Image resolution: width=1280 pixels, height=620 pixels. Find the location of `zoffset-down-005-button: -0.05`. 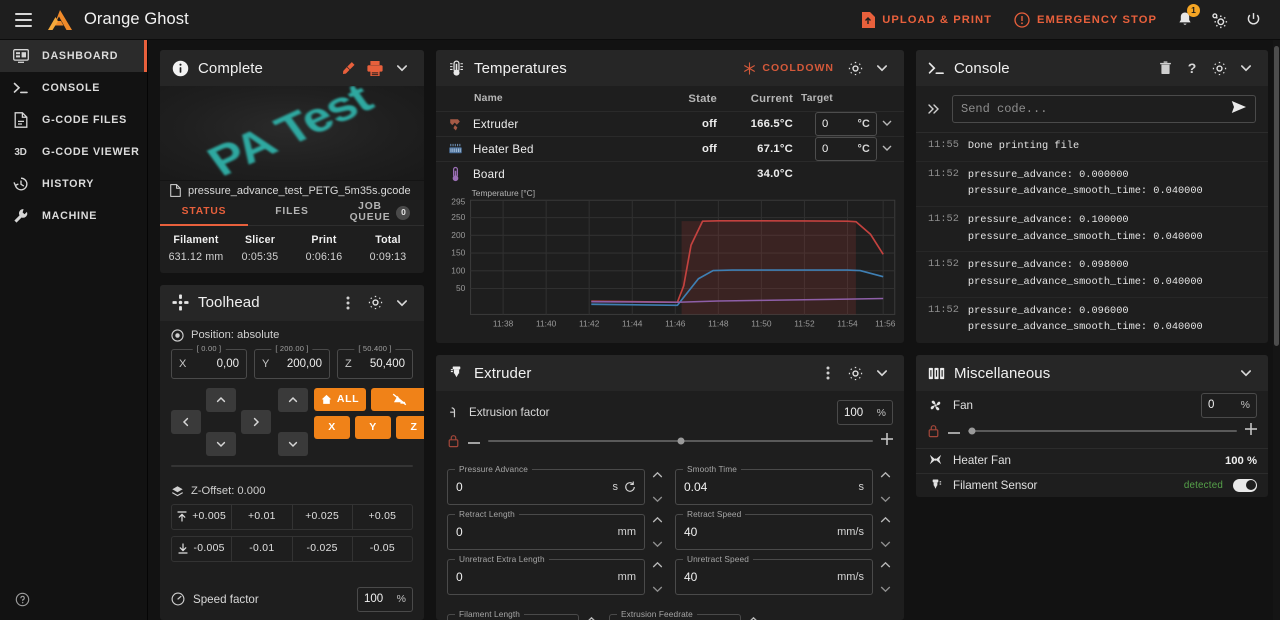

zoffset-down-005-button: -0.05 is located at coordinates (382, 549).